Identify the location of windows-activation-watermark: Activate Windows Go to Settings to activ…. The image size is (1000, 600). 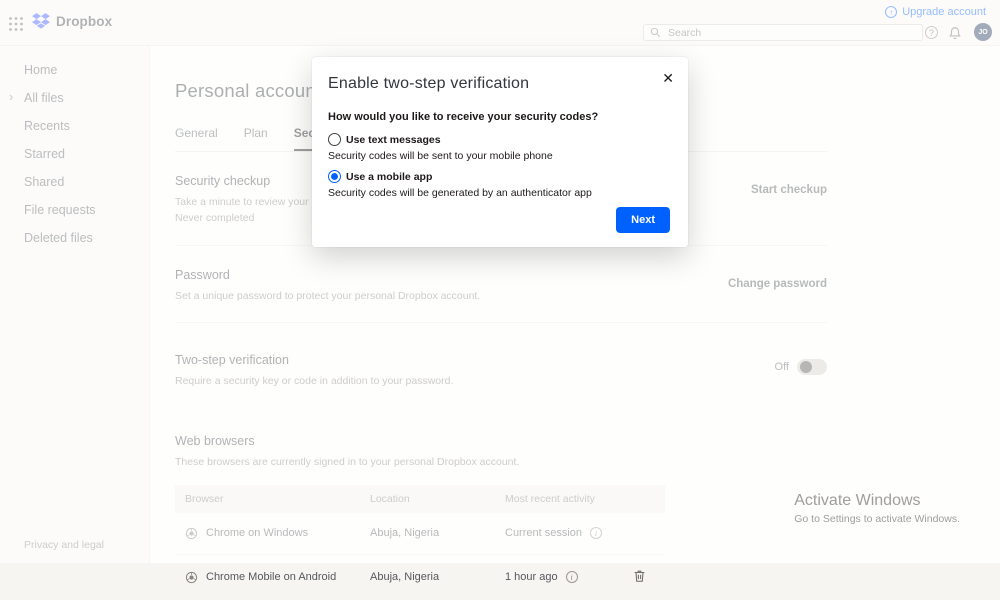
(877, 508).